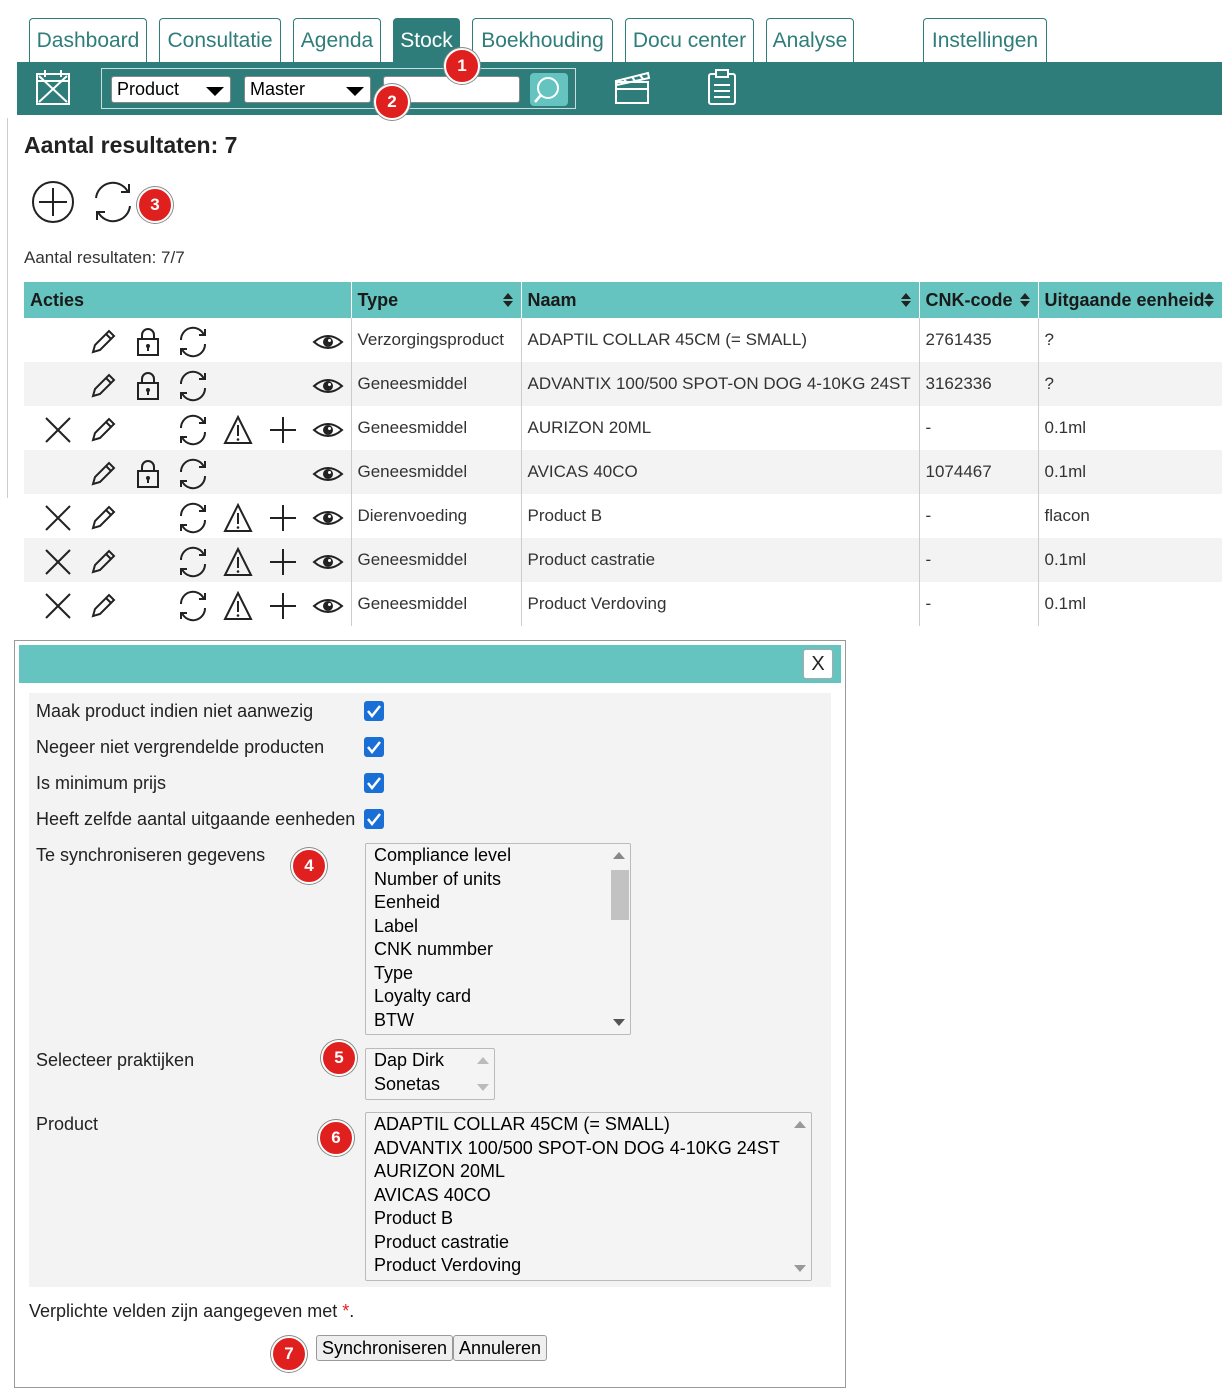  What do you see at coordinates (498, 927) in the screenshot?
I see `sync-field-option: Label` at bounding box center [498, 927].